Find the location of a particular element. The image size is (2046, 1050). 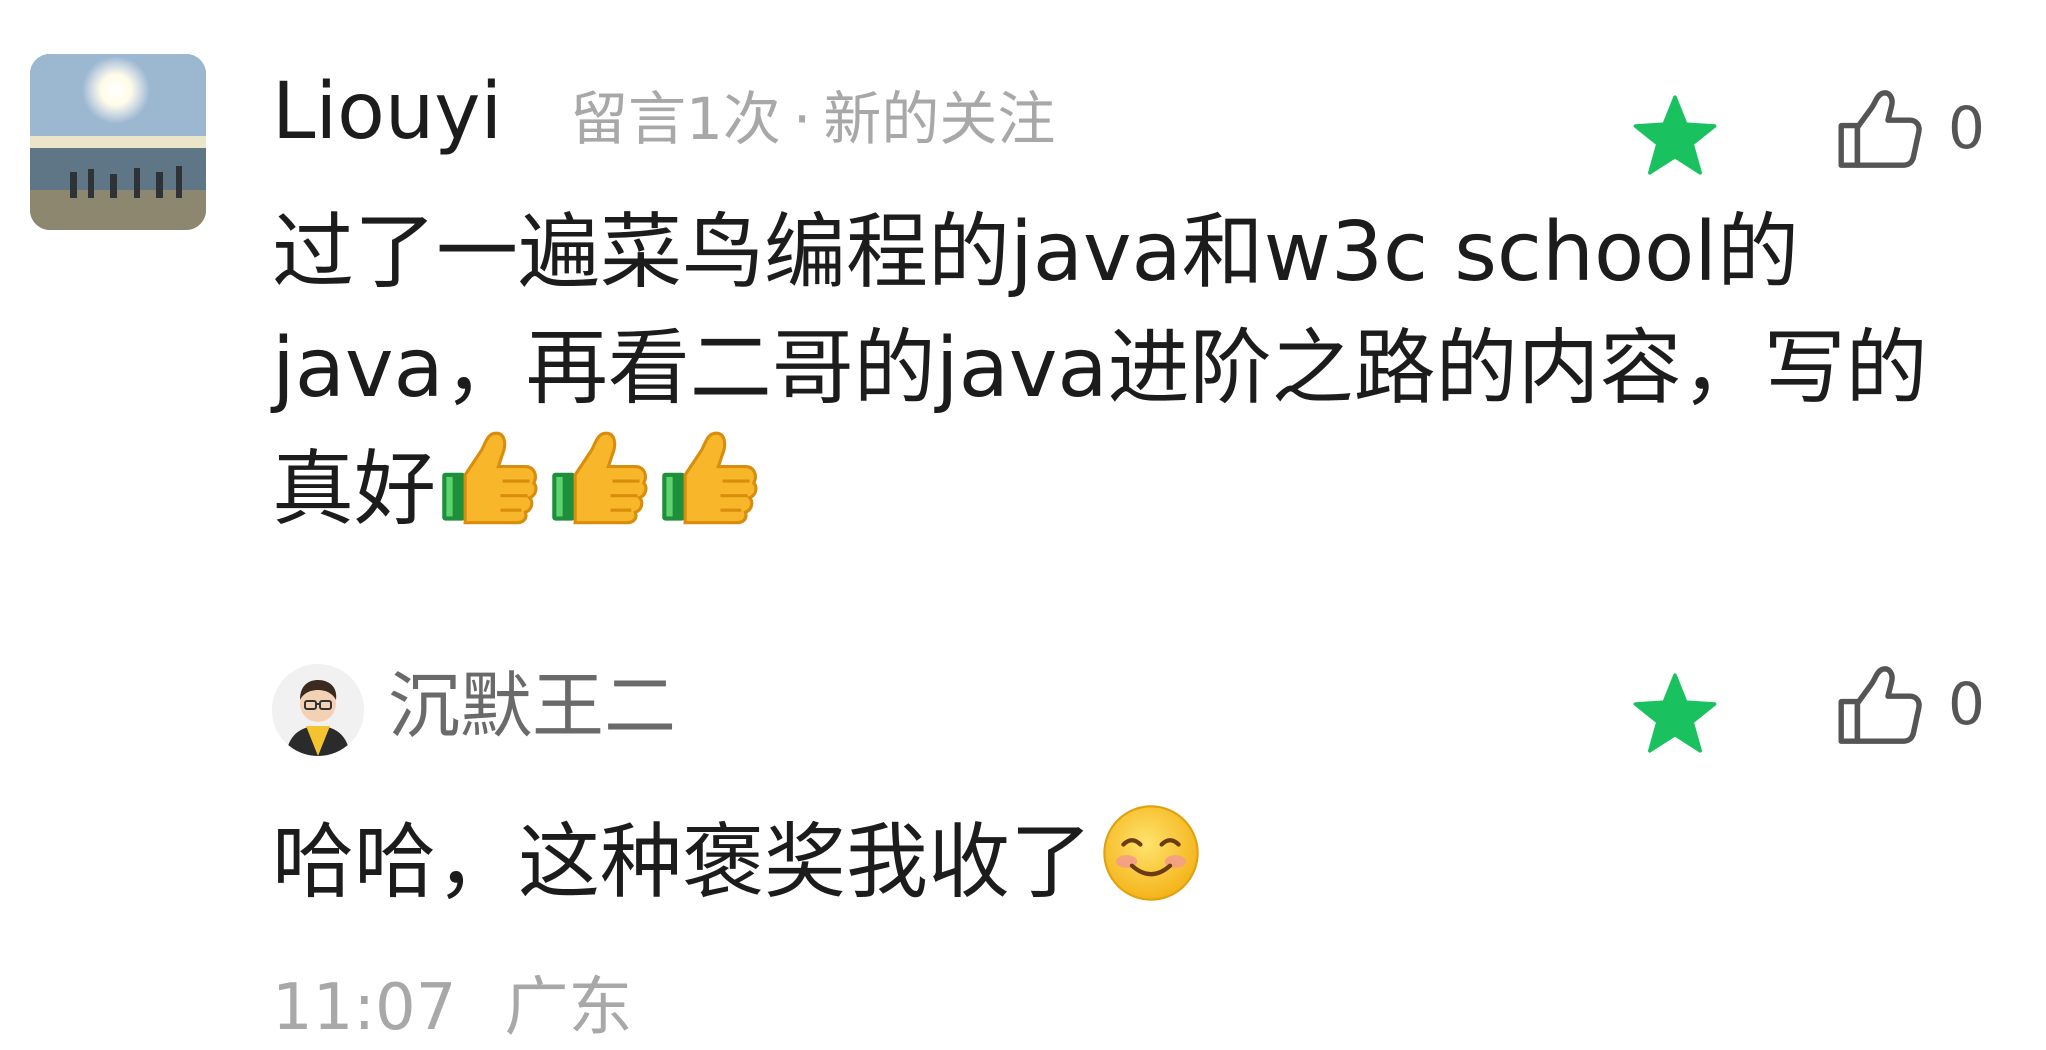

reply-text: 哈哈，这种褒奖我收了 is located at coordinates (682, 862).